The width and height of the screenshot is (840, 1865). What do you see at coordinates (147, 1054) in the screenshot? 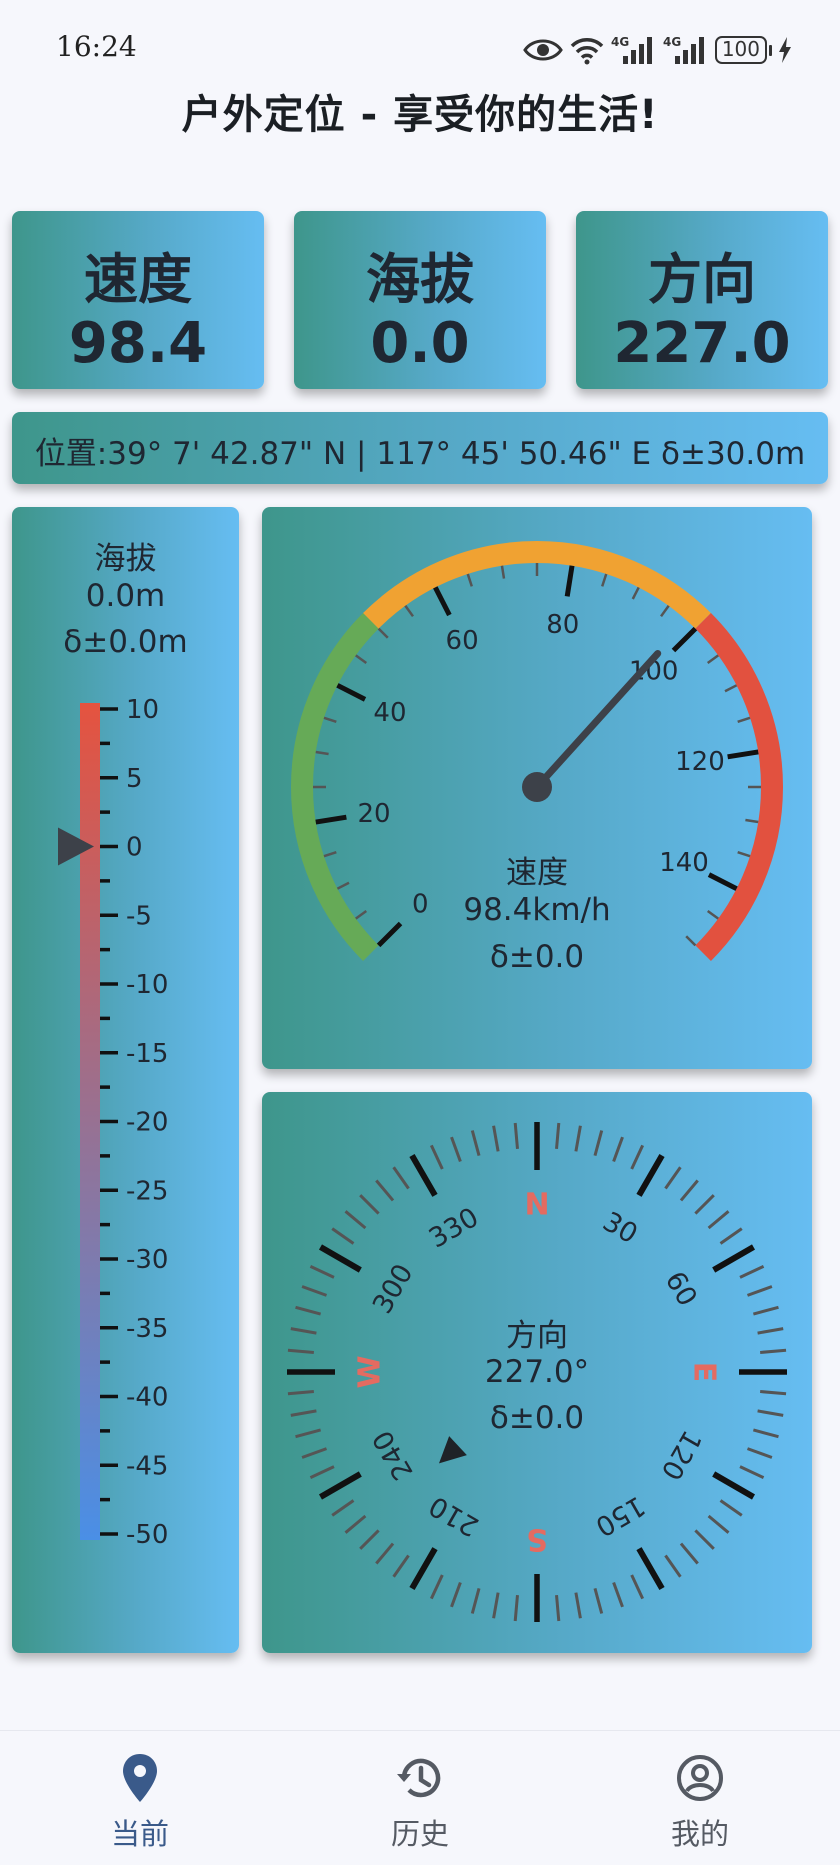
I see `altitude-scale-label: -15` at bounding box center [147, 1054].